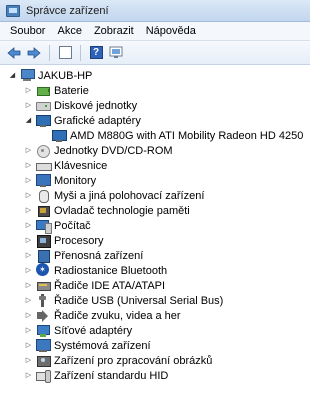  I want to click on system-device-icon, so click(43, 345).